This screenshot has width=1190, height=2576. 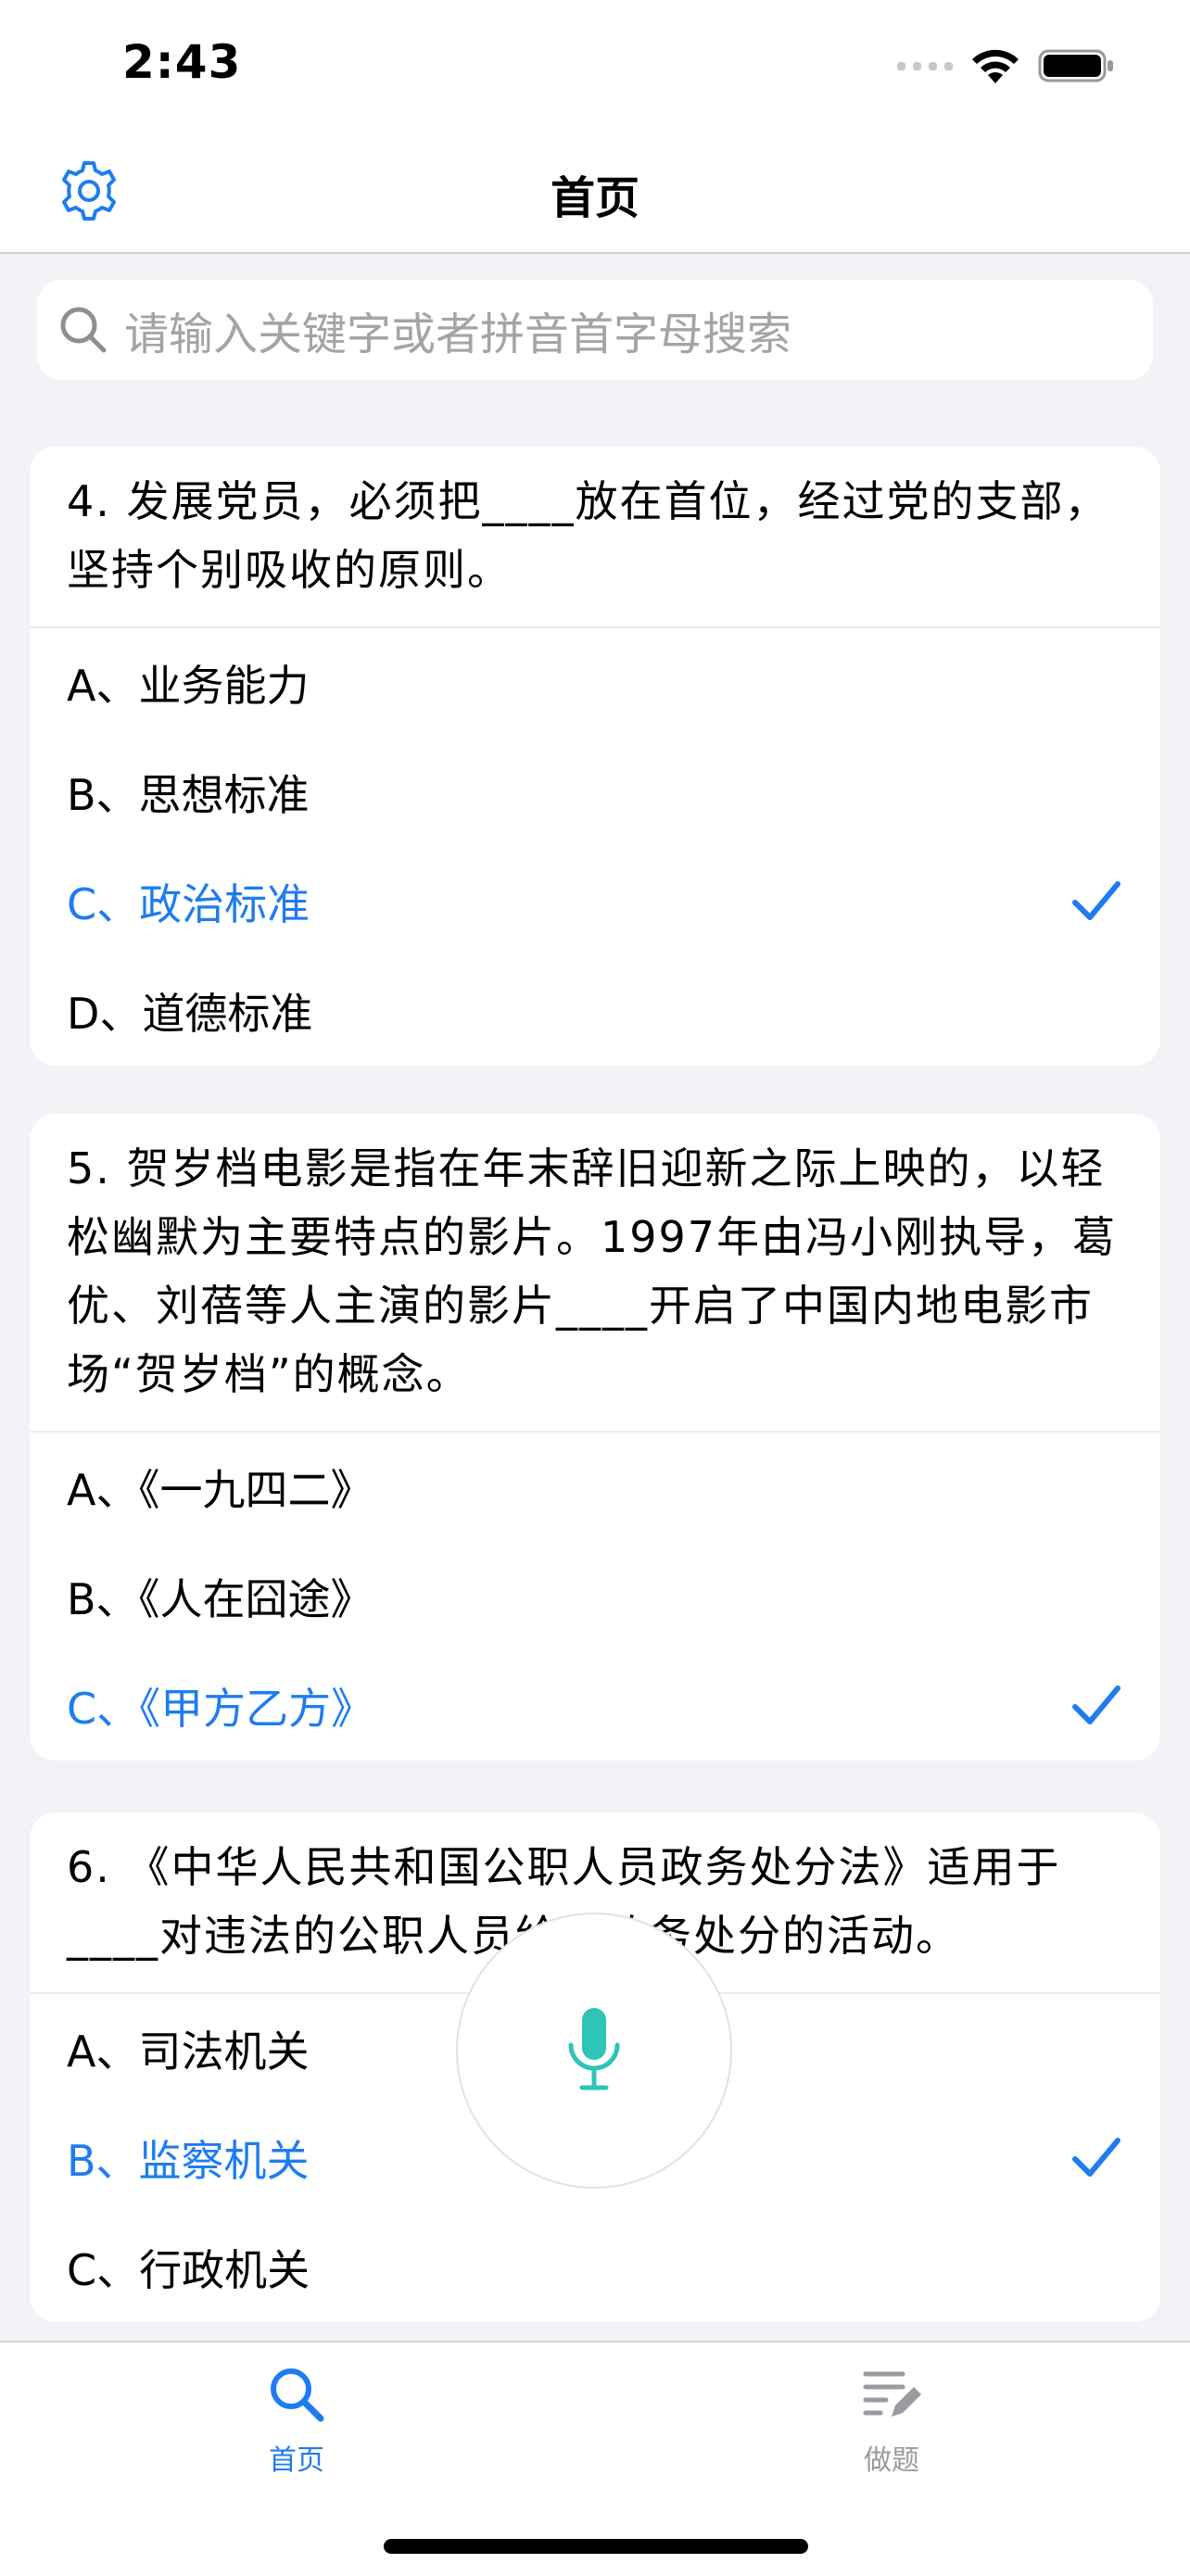 What do you see at coordinates (458, 335) in the screenshot?
I see `search-placeholder: 请输入关键字或者拼音首字母搜索` at bounding box center [458, 335].